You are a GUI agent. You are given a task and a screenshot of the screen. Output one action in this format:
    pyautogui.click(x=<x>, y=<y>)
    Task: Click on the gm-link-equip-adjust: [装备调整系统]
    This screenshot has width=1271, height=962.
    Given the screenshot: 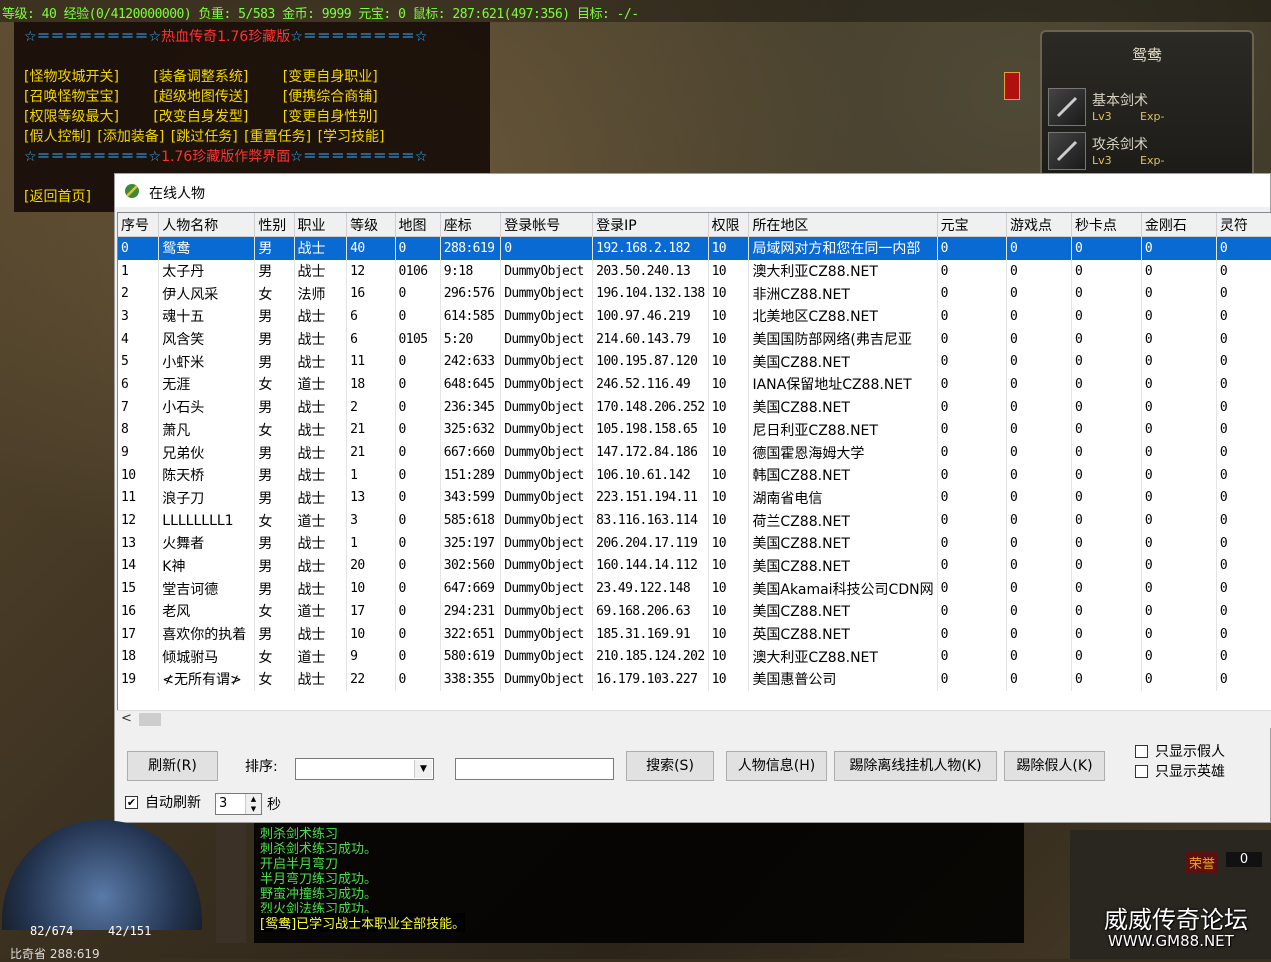 What is the action you would take?
    pyautogui.click(x=200, y=77)
    